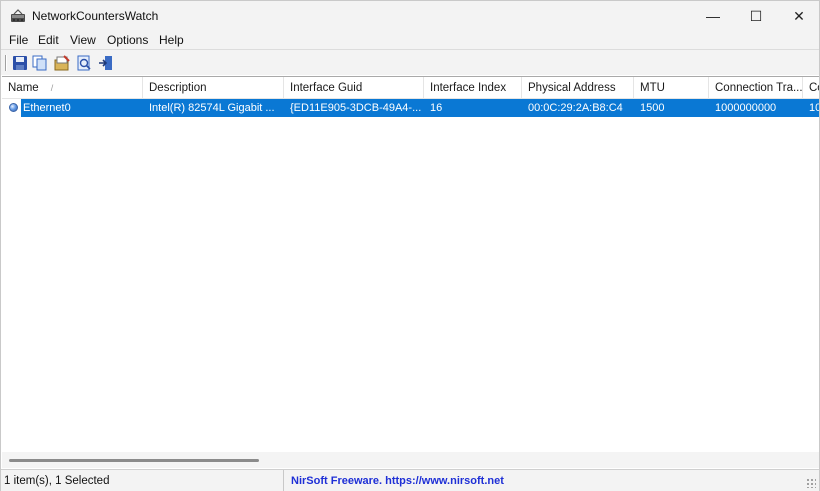 The image size is (820, 491). I want to click on title-bar: NetworkCountersWatch — ☐ ✕, so click(410, 16).